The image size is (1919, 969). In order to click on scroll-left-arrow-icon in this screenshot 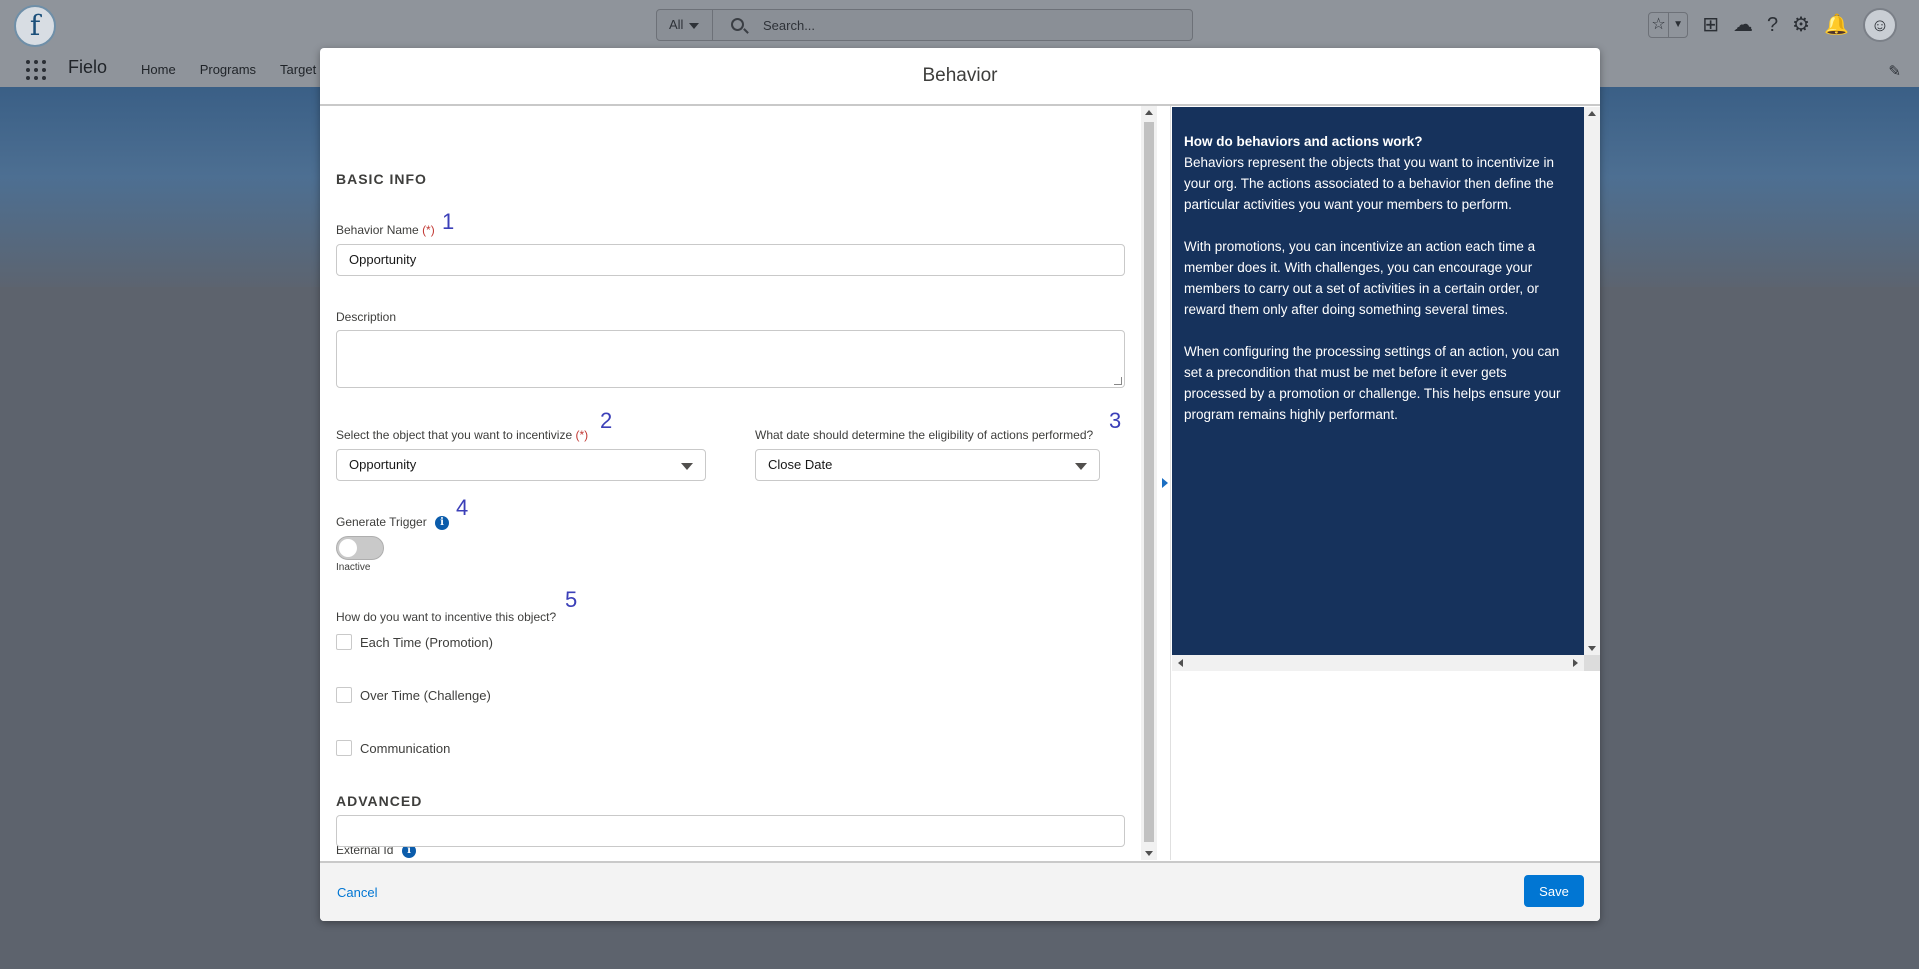, I will do `click(1180, 663)`.